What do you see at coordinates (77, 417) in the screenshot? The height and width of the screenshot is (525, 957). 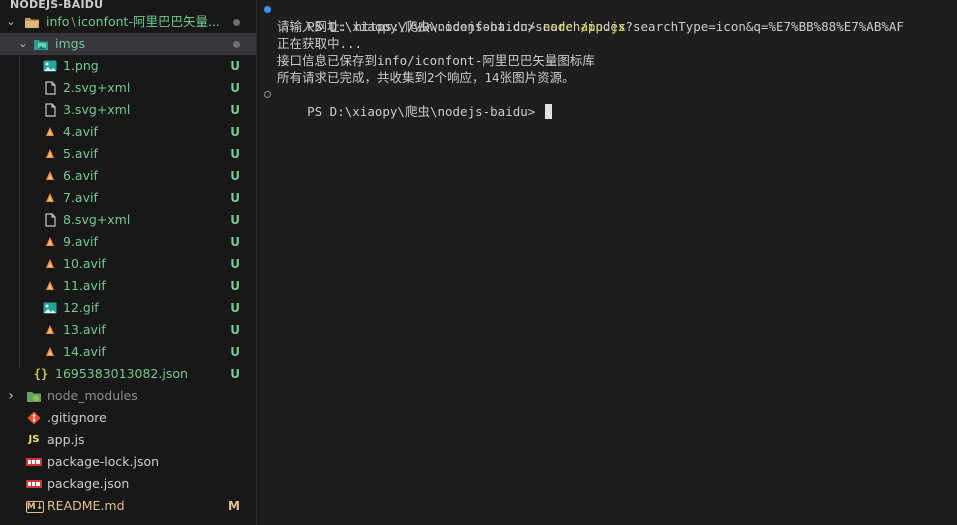 I see `file-name: .gitignore` at bounding box center [77, 417].